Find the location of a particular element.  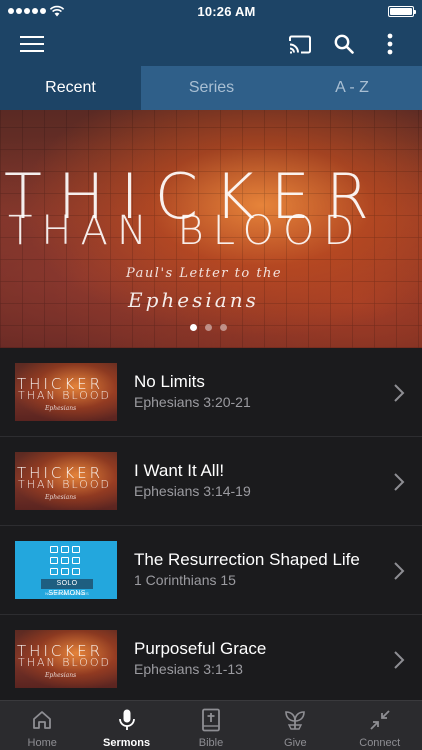

battery-icon is located at coordinates (401, 11).